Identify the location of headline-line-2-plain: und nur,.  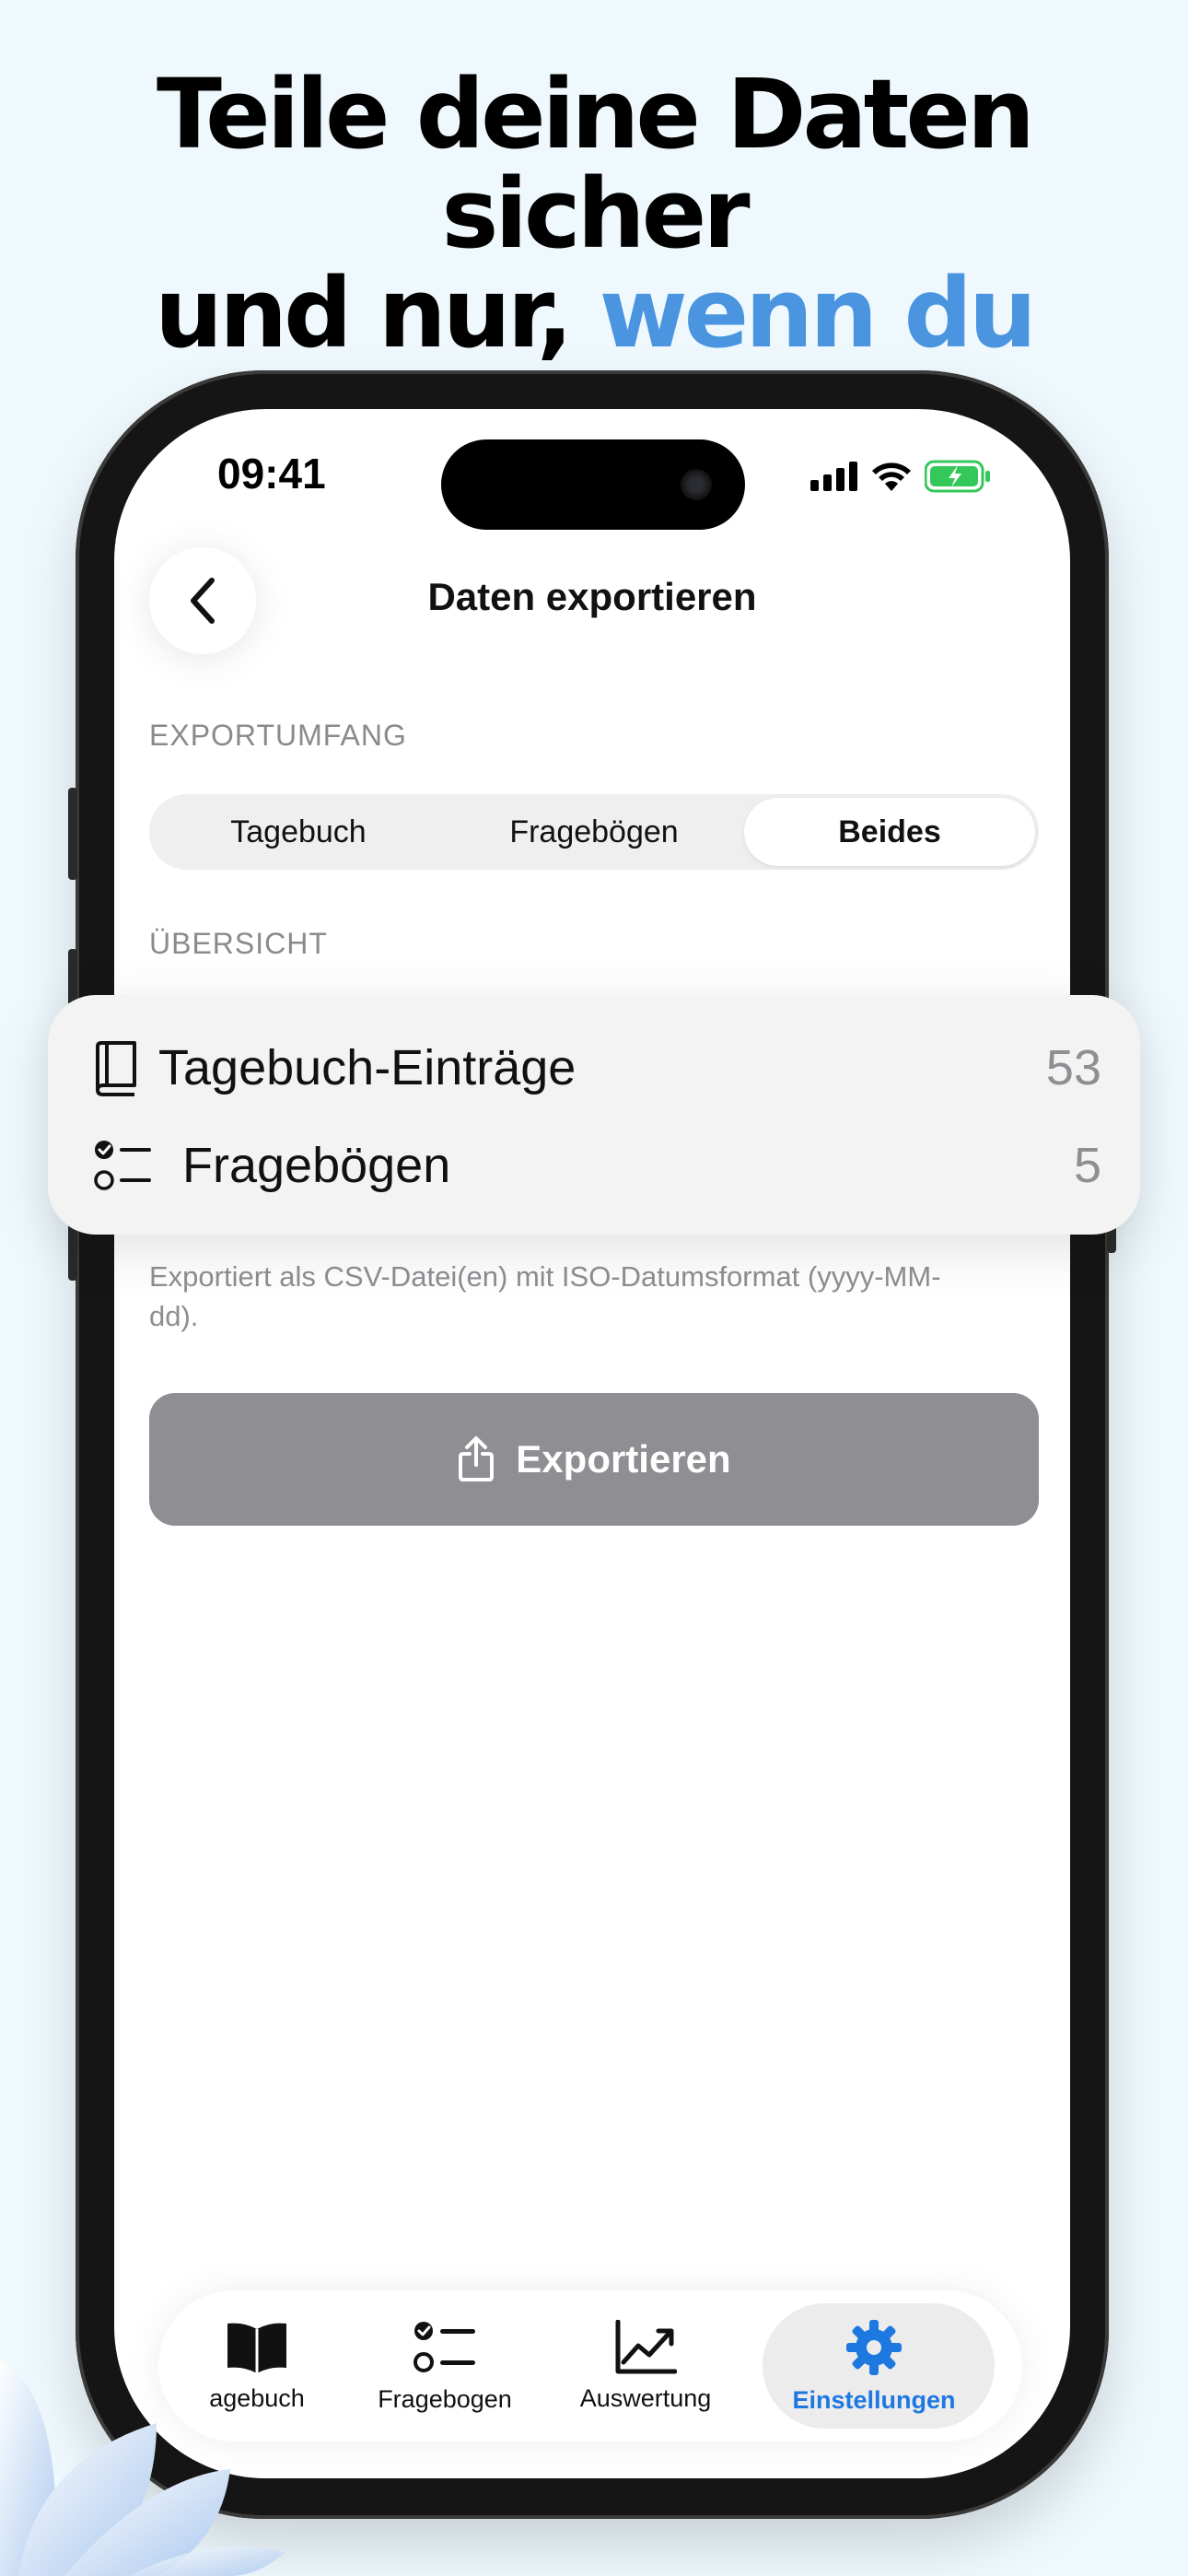
(377, 313).